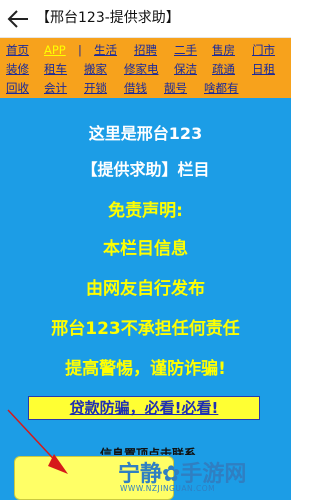 Image resolution: width=320 pixels, height=500 pixels. What do you see at coordinates (175, 88) in the screenshot?
I see `nav-link-lucky-numbers: 靓号` at bounding box center [175, 88].